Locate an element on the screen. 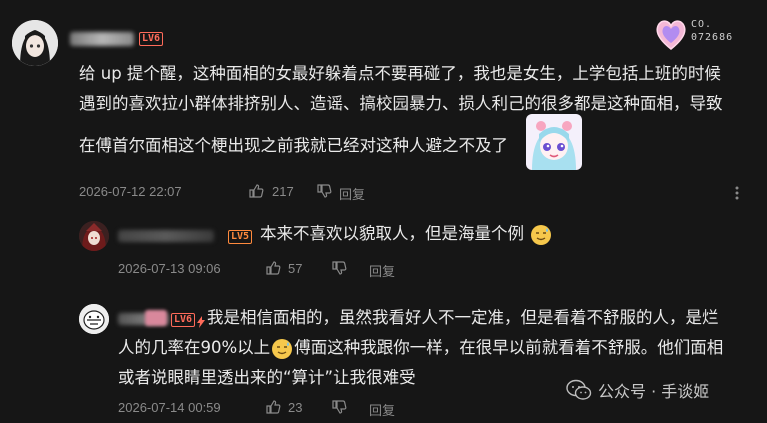  watermark: 公众号 · 手谈姬 is located at coordinates (637, 390).